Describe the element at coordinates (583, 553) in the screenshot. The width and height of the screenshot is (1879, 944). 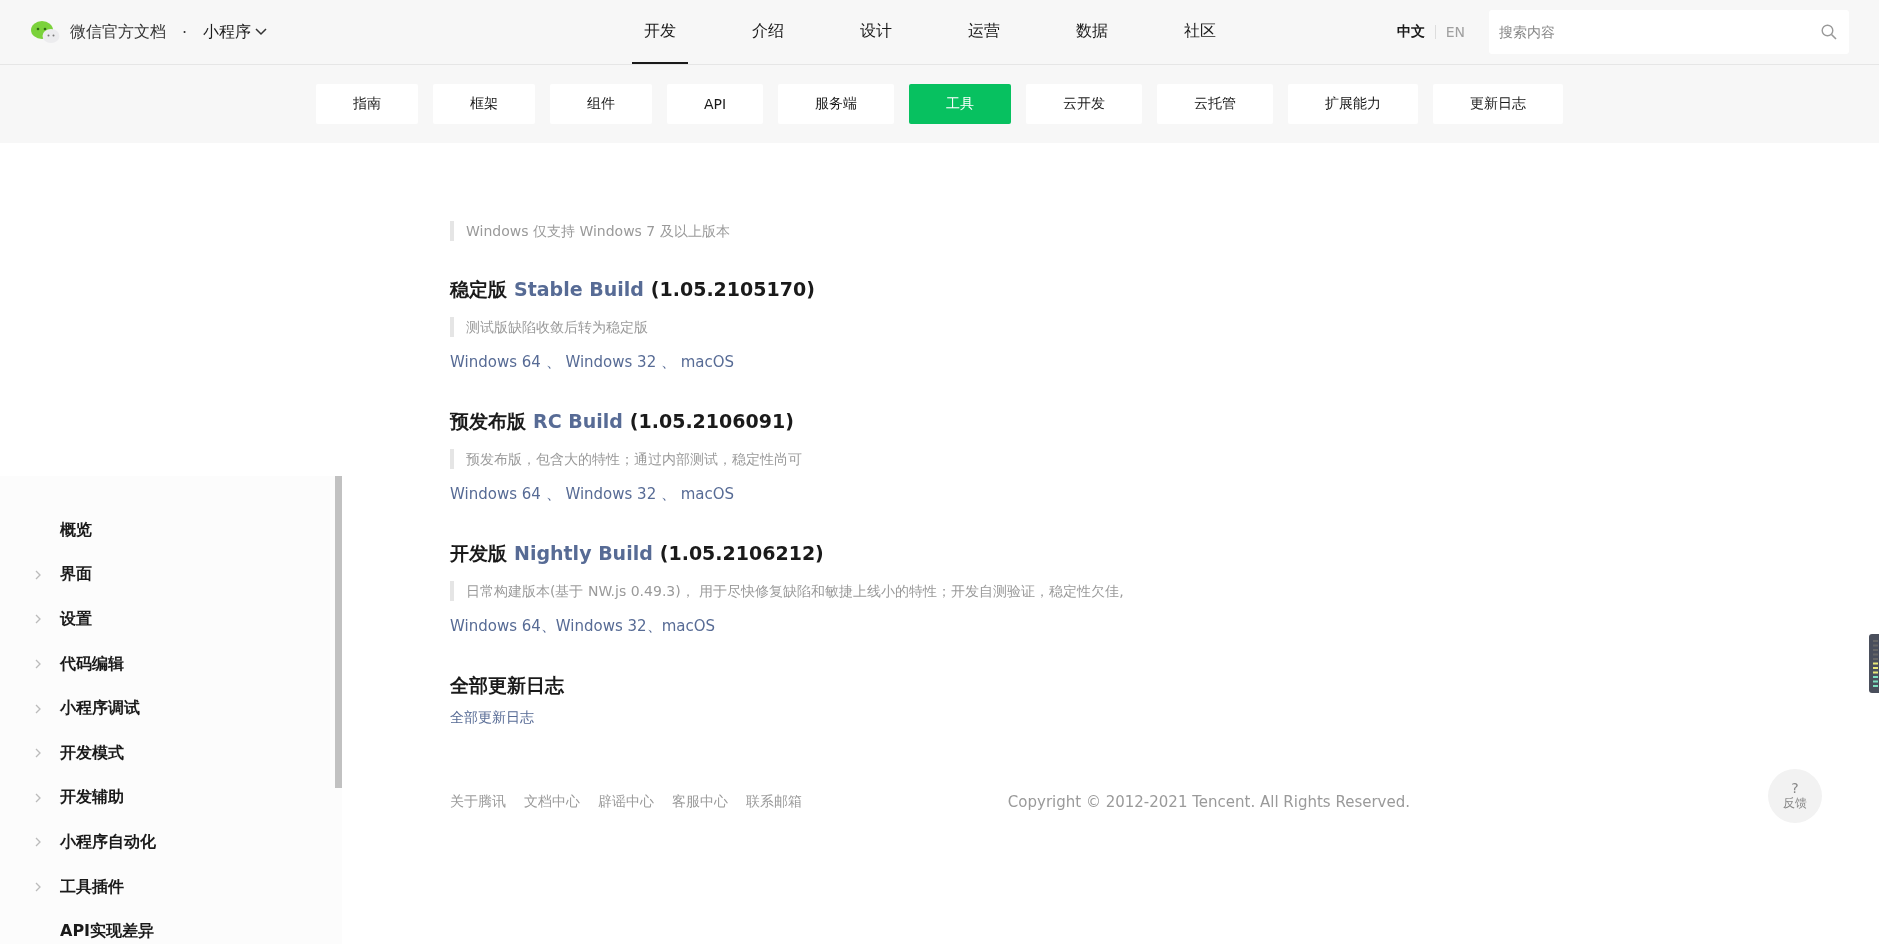
I see `build-name: Nightly Build` at that location.